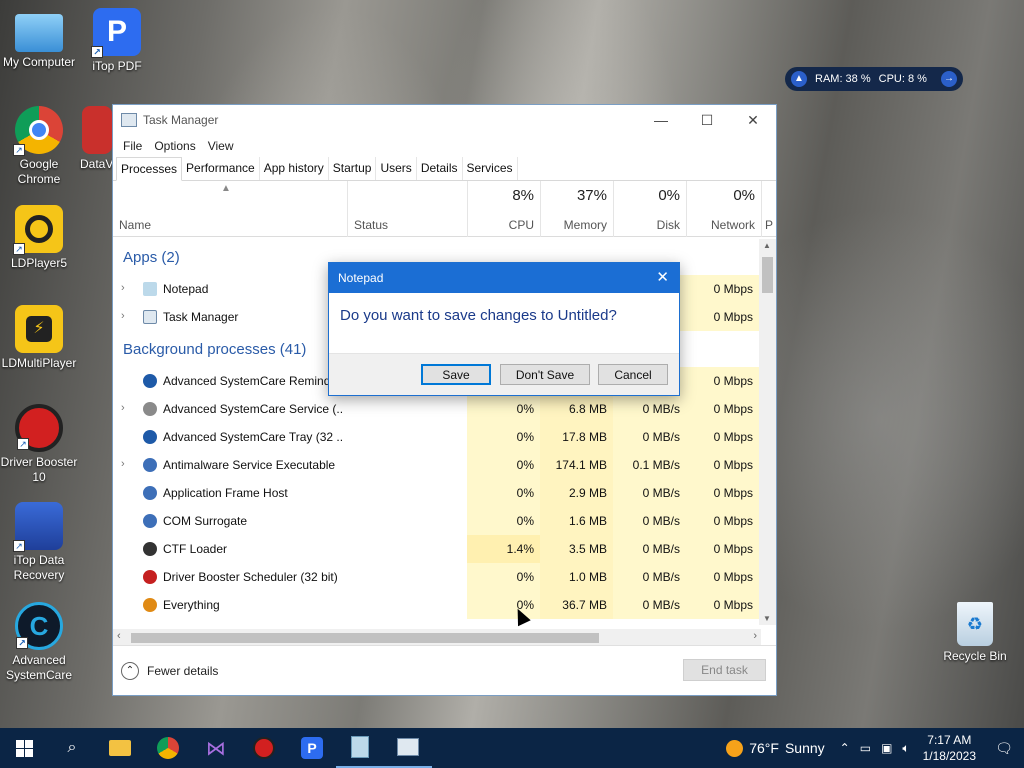  Describe the element at coordinates (169, 671) in the screenshot. I see `fewer-details-button: ⌃ Fewer details` at that location.